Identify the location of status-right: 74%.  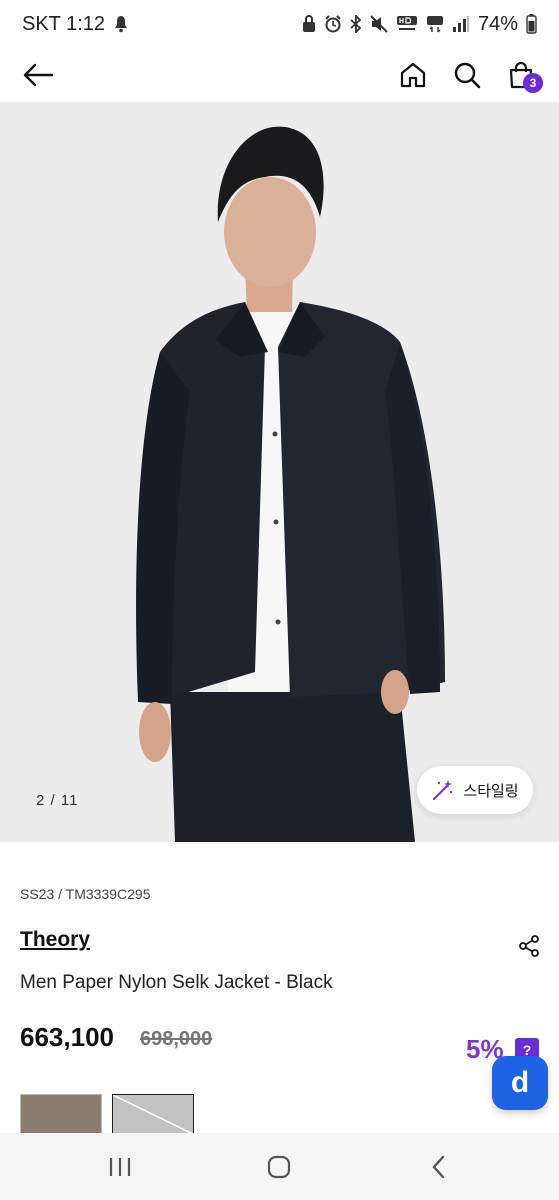
(419, 24).